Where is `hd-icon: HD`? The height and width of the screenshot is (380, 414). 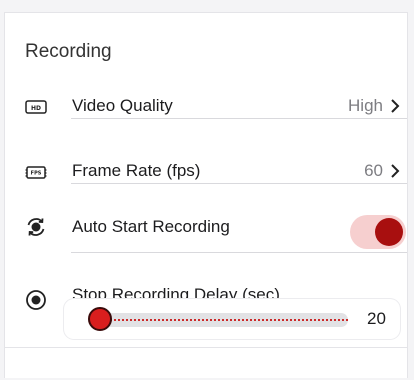
hd-icon: HD is located at coordinates (36, 107).